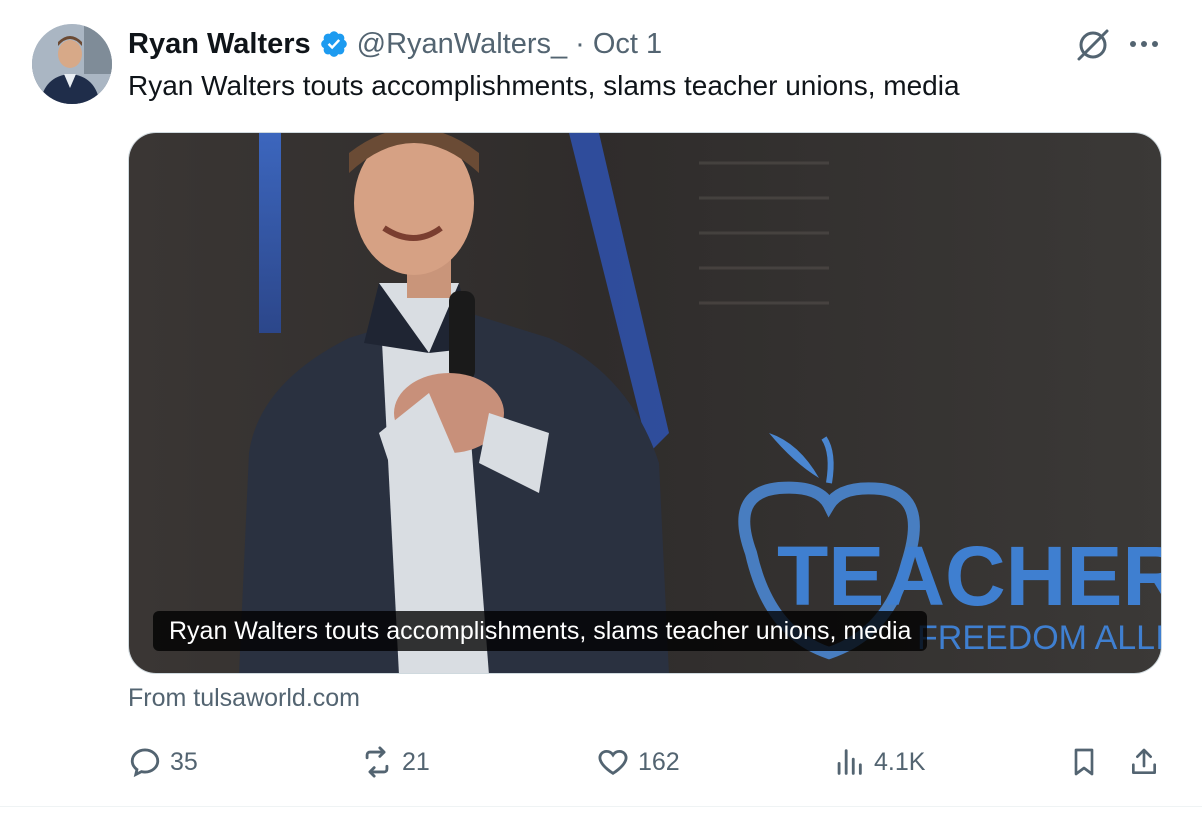  I want to click on views-count: 4.1K, so click(900, 761).